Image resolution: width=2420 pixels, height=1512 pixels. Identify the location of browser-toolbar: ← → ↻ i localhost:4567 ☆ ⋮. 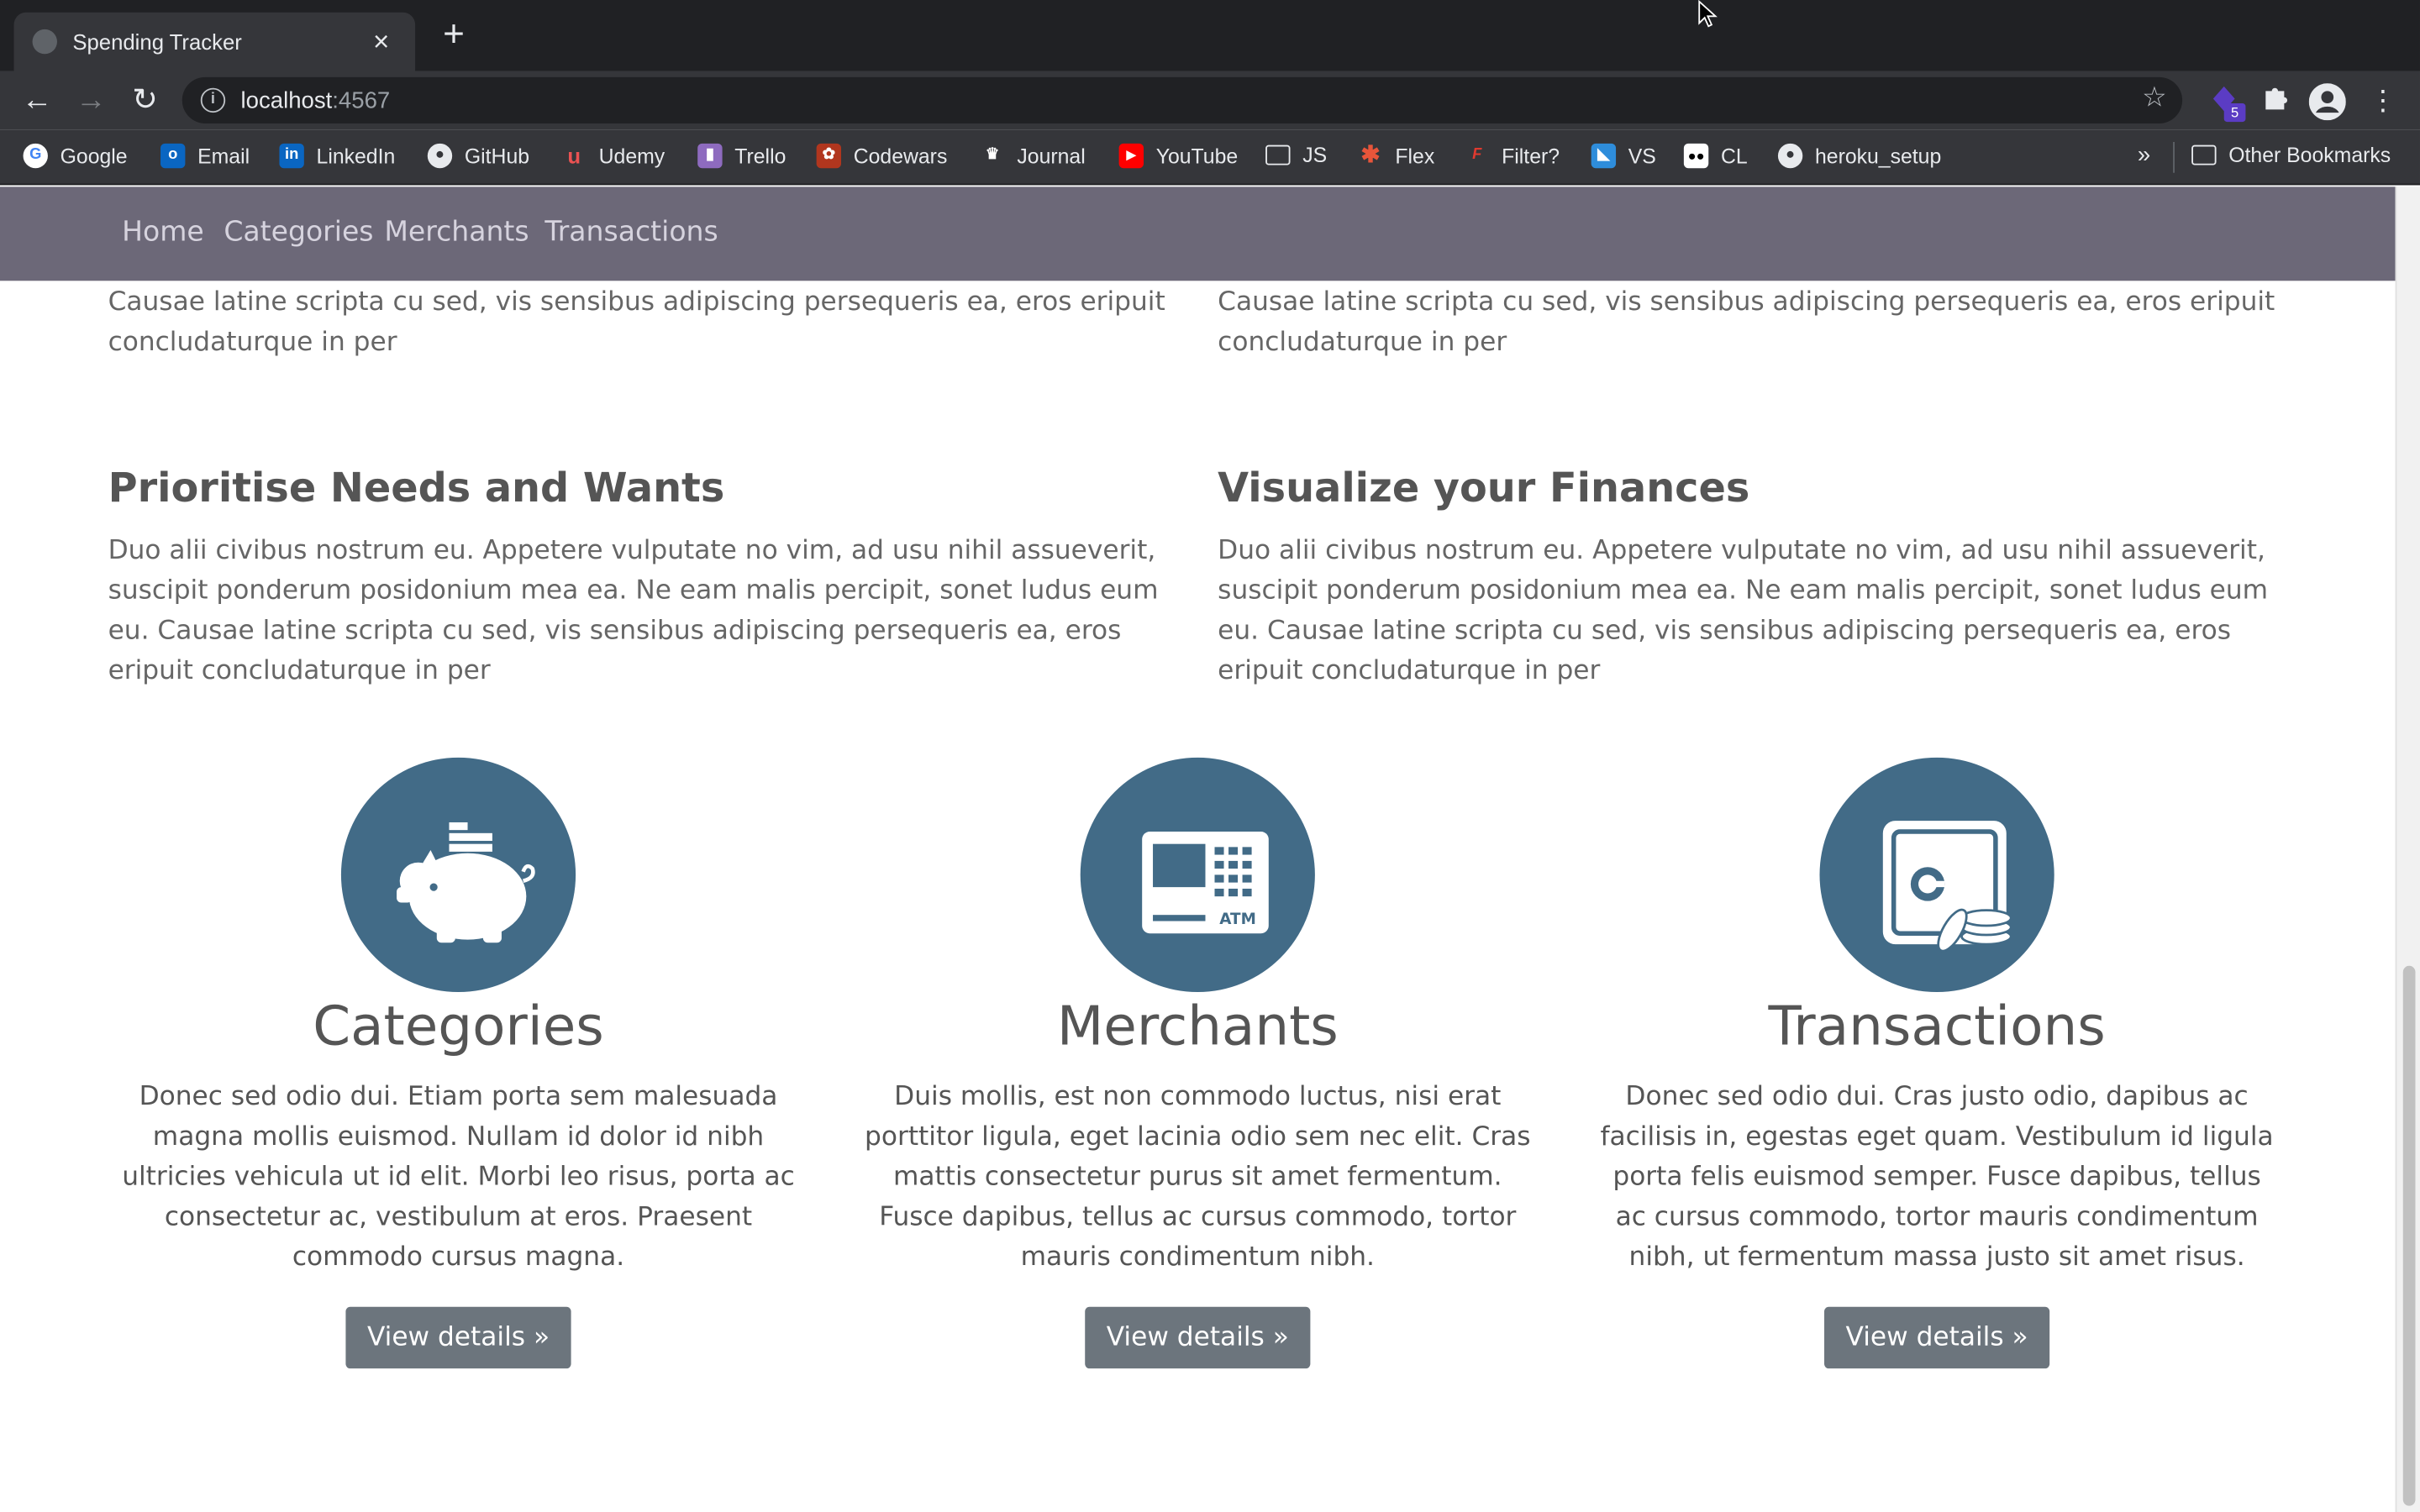
(1210, 100).